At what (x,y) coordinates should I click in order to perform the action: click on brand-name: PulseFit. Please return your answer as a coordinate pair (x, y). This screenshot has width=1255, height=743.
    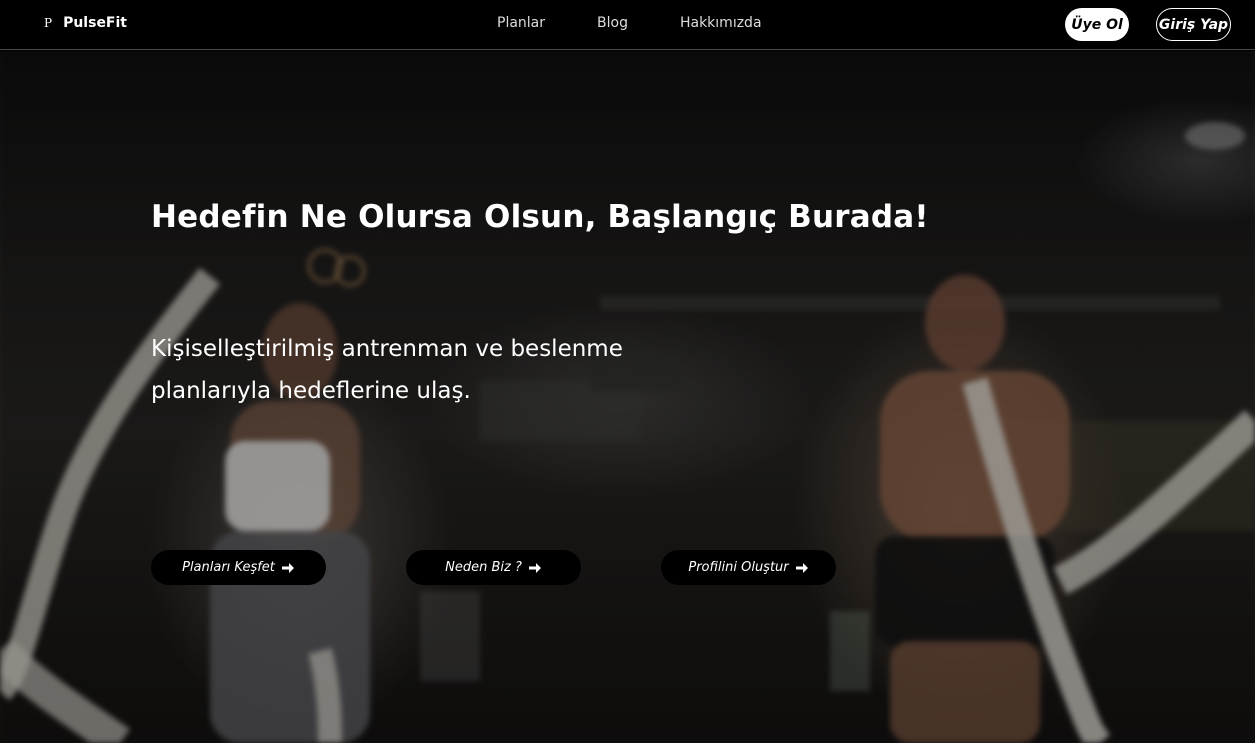
    Looking at the image, I should click on (95, 23).